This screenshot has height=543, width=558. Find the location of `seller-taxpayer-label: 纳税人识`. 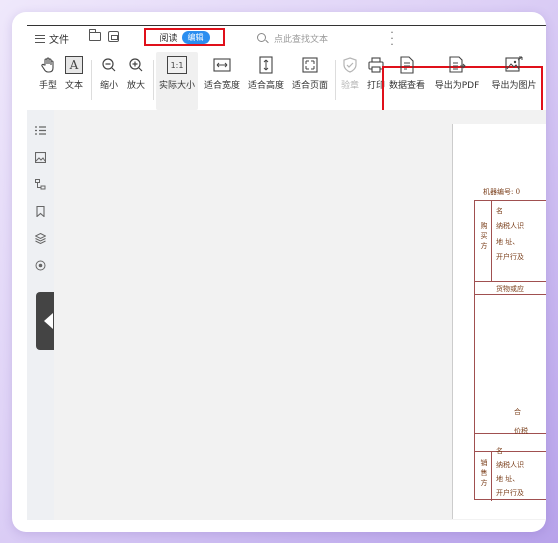

seller-taxpayer-label: 纳税人识 is located at coordinates (510, 465).